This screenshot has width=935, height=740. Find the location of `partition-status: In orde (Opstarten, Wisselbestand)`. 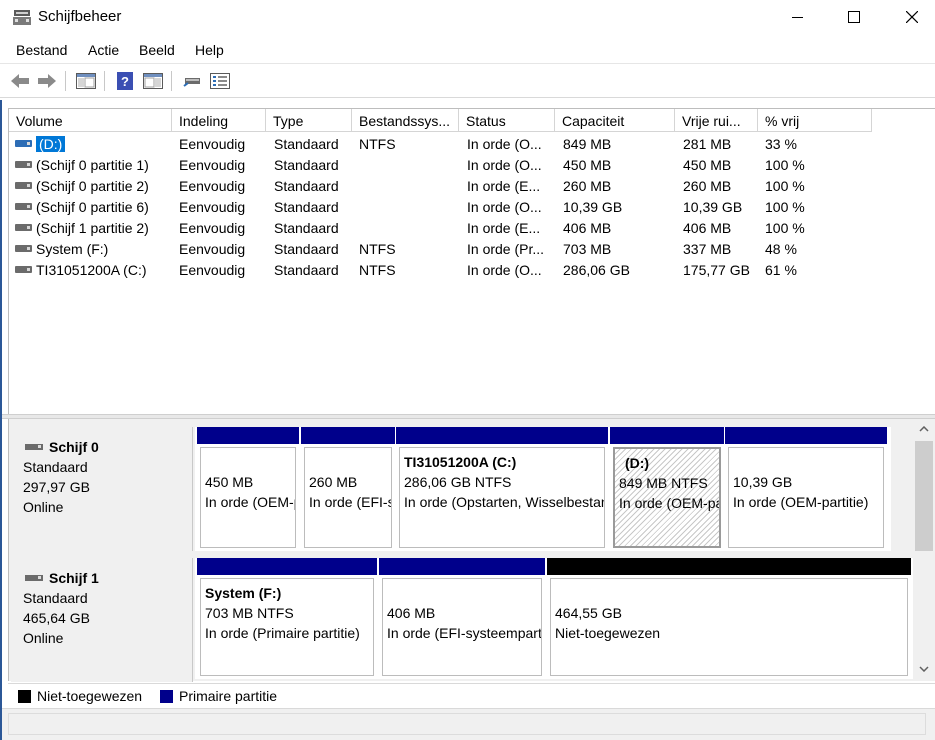

partition-status: In orde (Opstarten, Wisselbestand) is located at coordinates (504, 502).